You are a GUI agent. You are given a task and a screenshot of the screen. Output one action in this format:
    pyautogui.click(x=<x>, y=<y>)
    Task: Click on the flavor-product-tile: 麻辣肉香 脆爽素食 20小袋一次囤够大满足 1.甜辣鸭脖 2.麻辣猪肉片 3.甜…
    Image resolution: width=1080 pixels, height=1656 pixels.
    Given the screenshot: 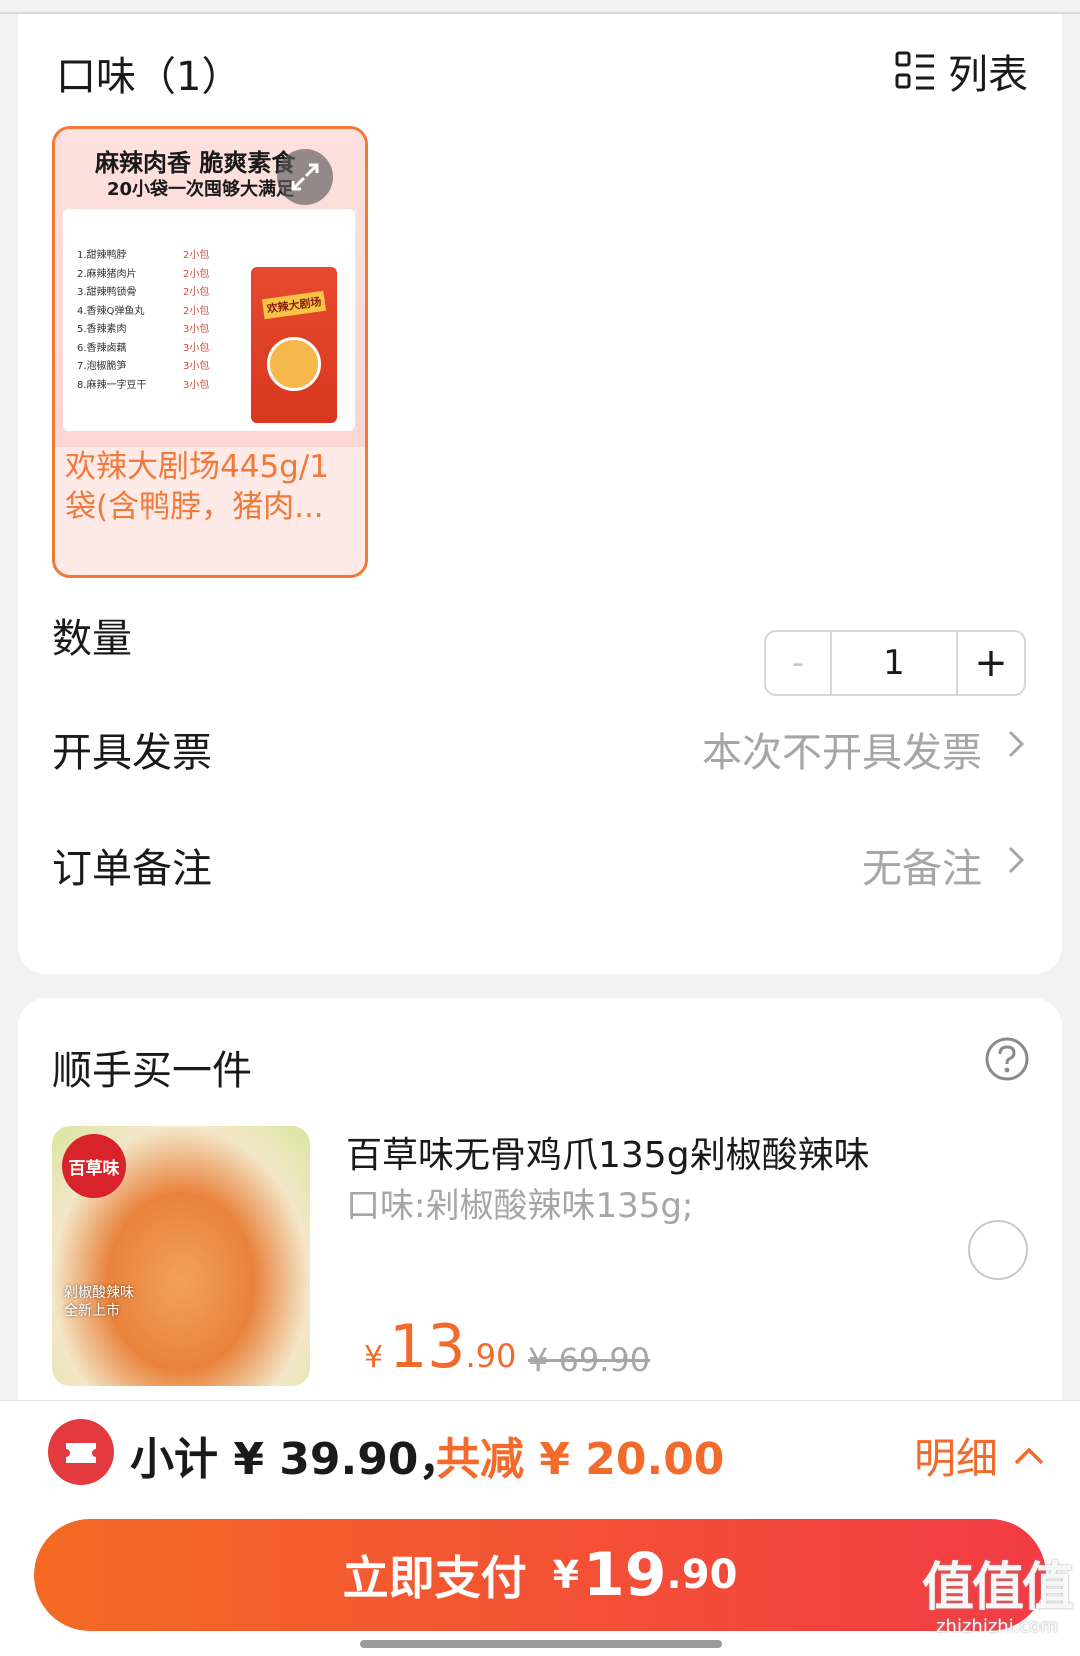 What is the action you would take?
    pyautogui.click(x=210, y=352)
    